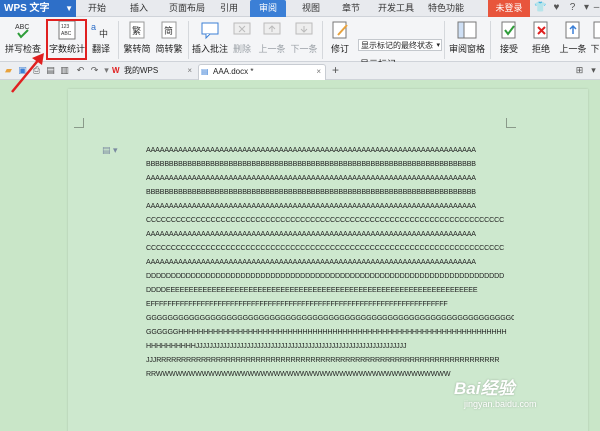  What do you see at coordinates (64, 70) in the screenshot?
I see `export-pdf-icon: ▥` at bounding box center [64, 70].